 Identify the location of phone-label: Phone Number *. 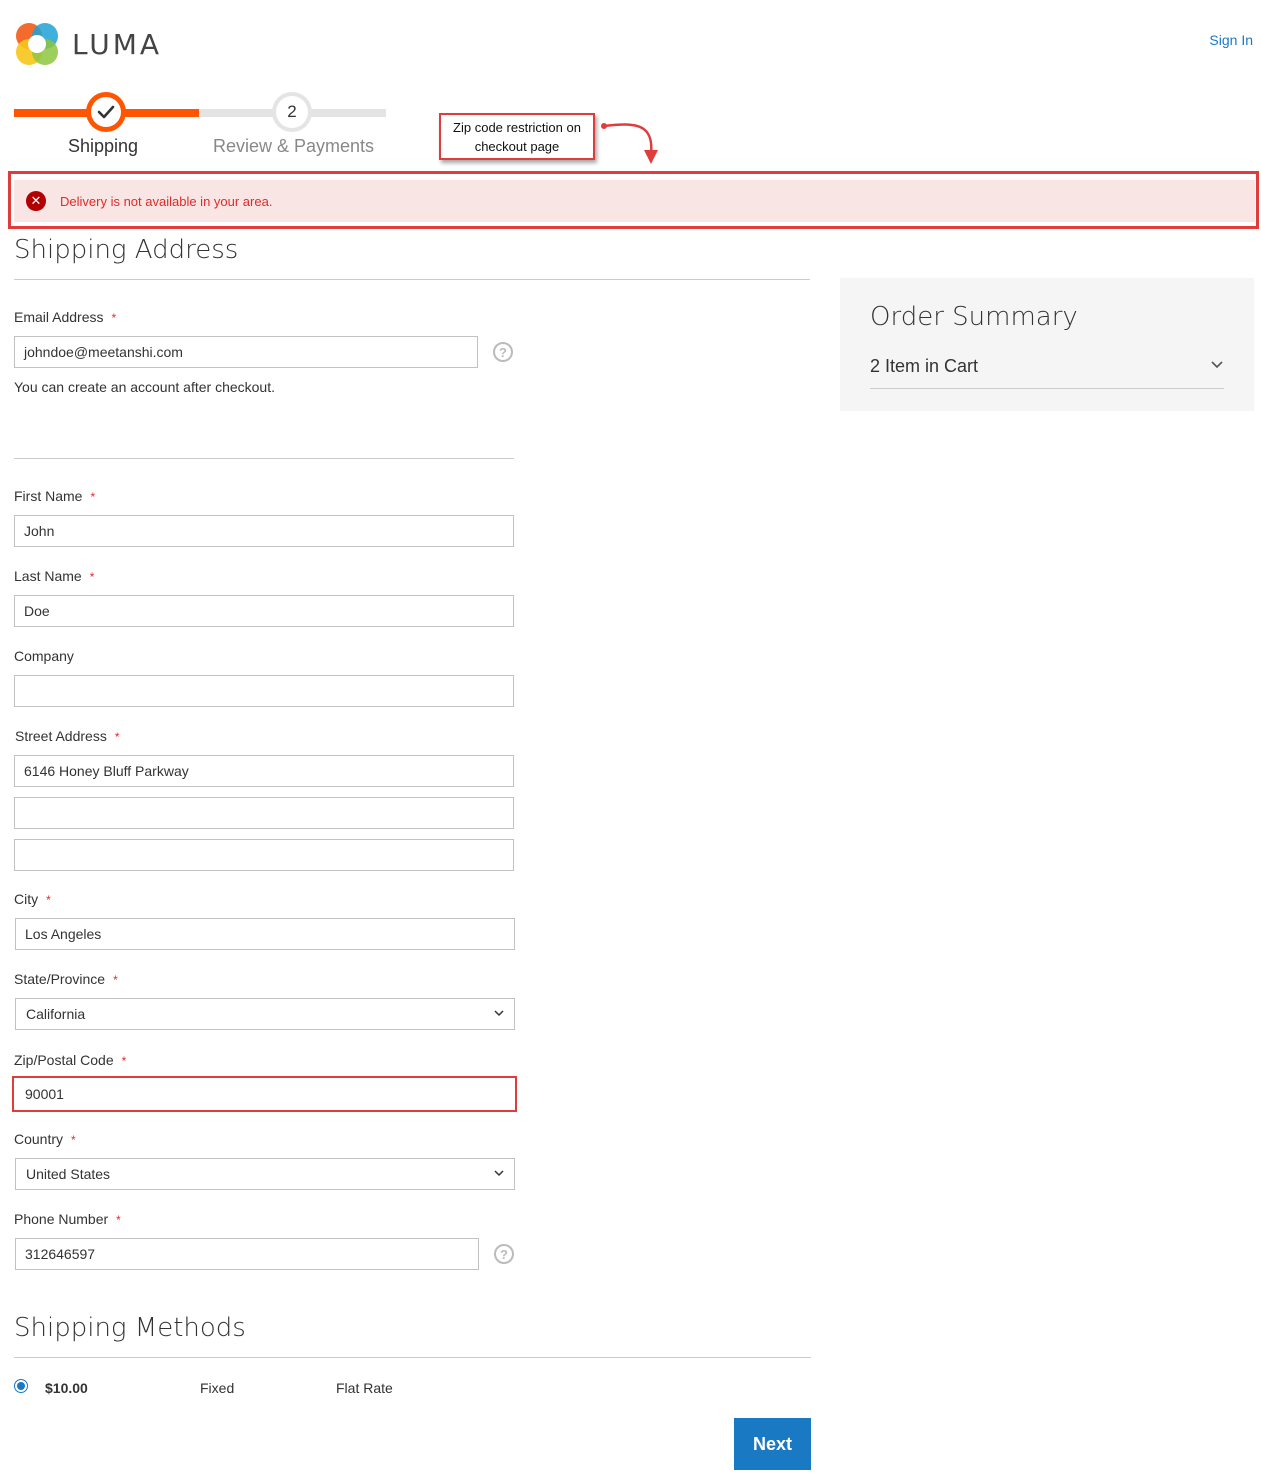
(67, 1219).